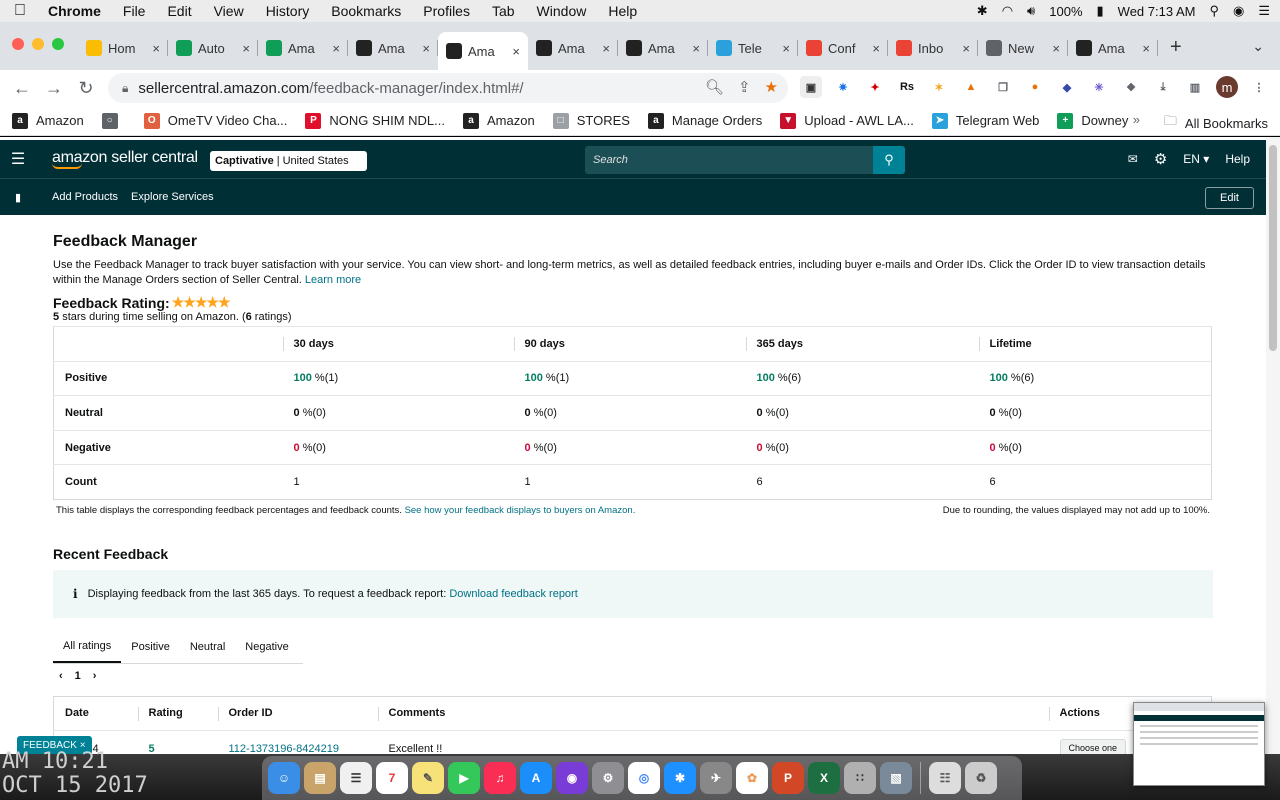 This screenshot has width=1280, height=800. What do you see at coordinates (207, 647) in the screenshot?
I see `tab-neutral: Neutral` at bounding box center [207, 647].